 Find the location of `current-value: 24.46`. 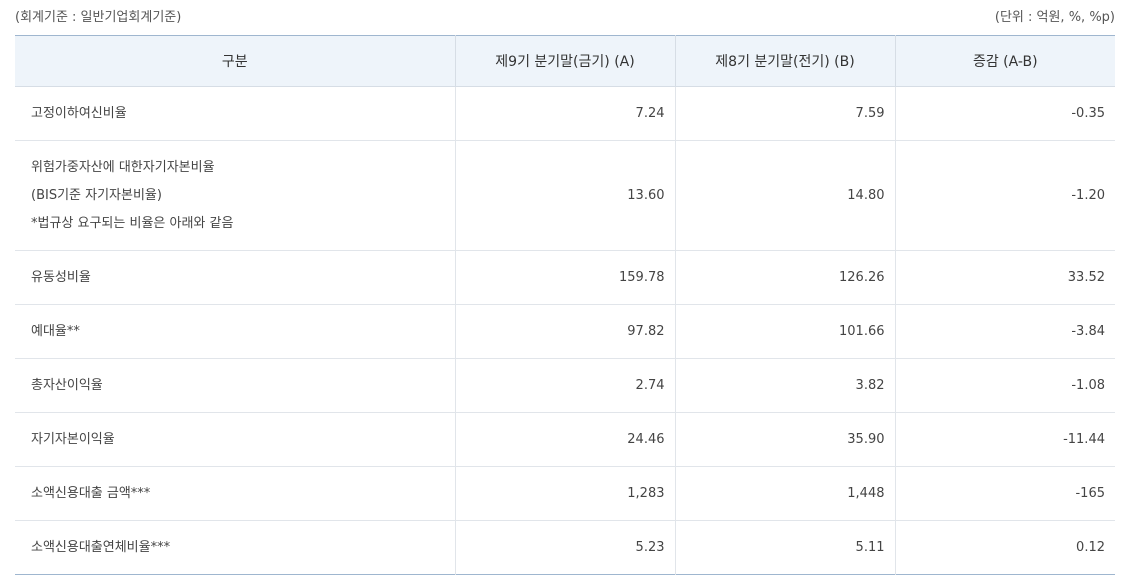

current-value: 24.46 is located at coordinates (564, 439).